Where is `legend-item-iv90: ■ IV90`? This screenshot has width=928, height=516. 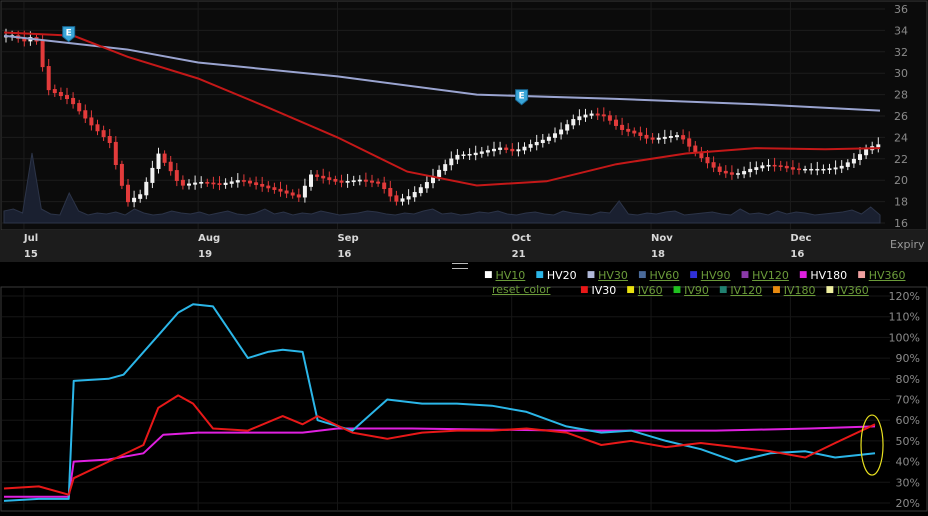
legend-item-iv90: ■ IV90 is located at coordinates (691, 290).